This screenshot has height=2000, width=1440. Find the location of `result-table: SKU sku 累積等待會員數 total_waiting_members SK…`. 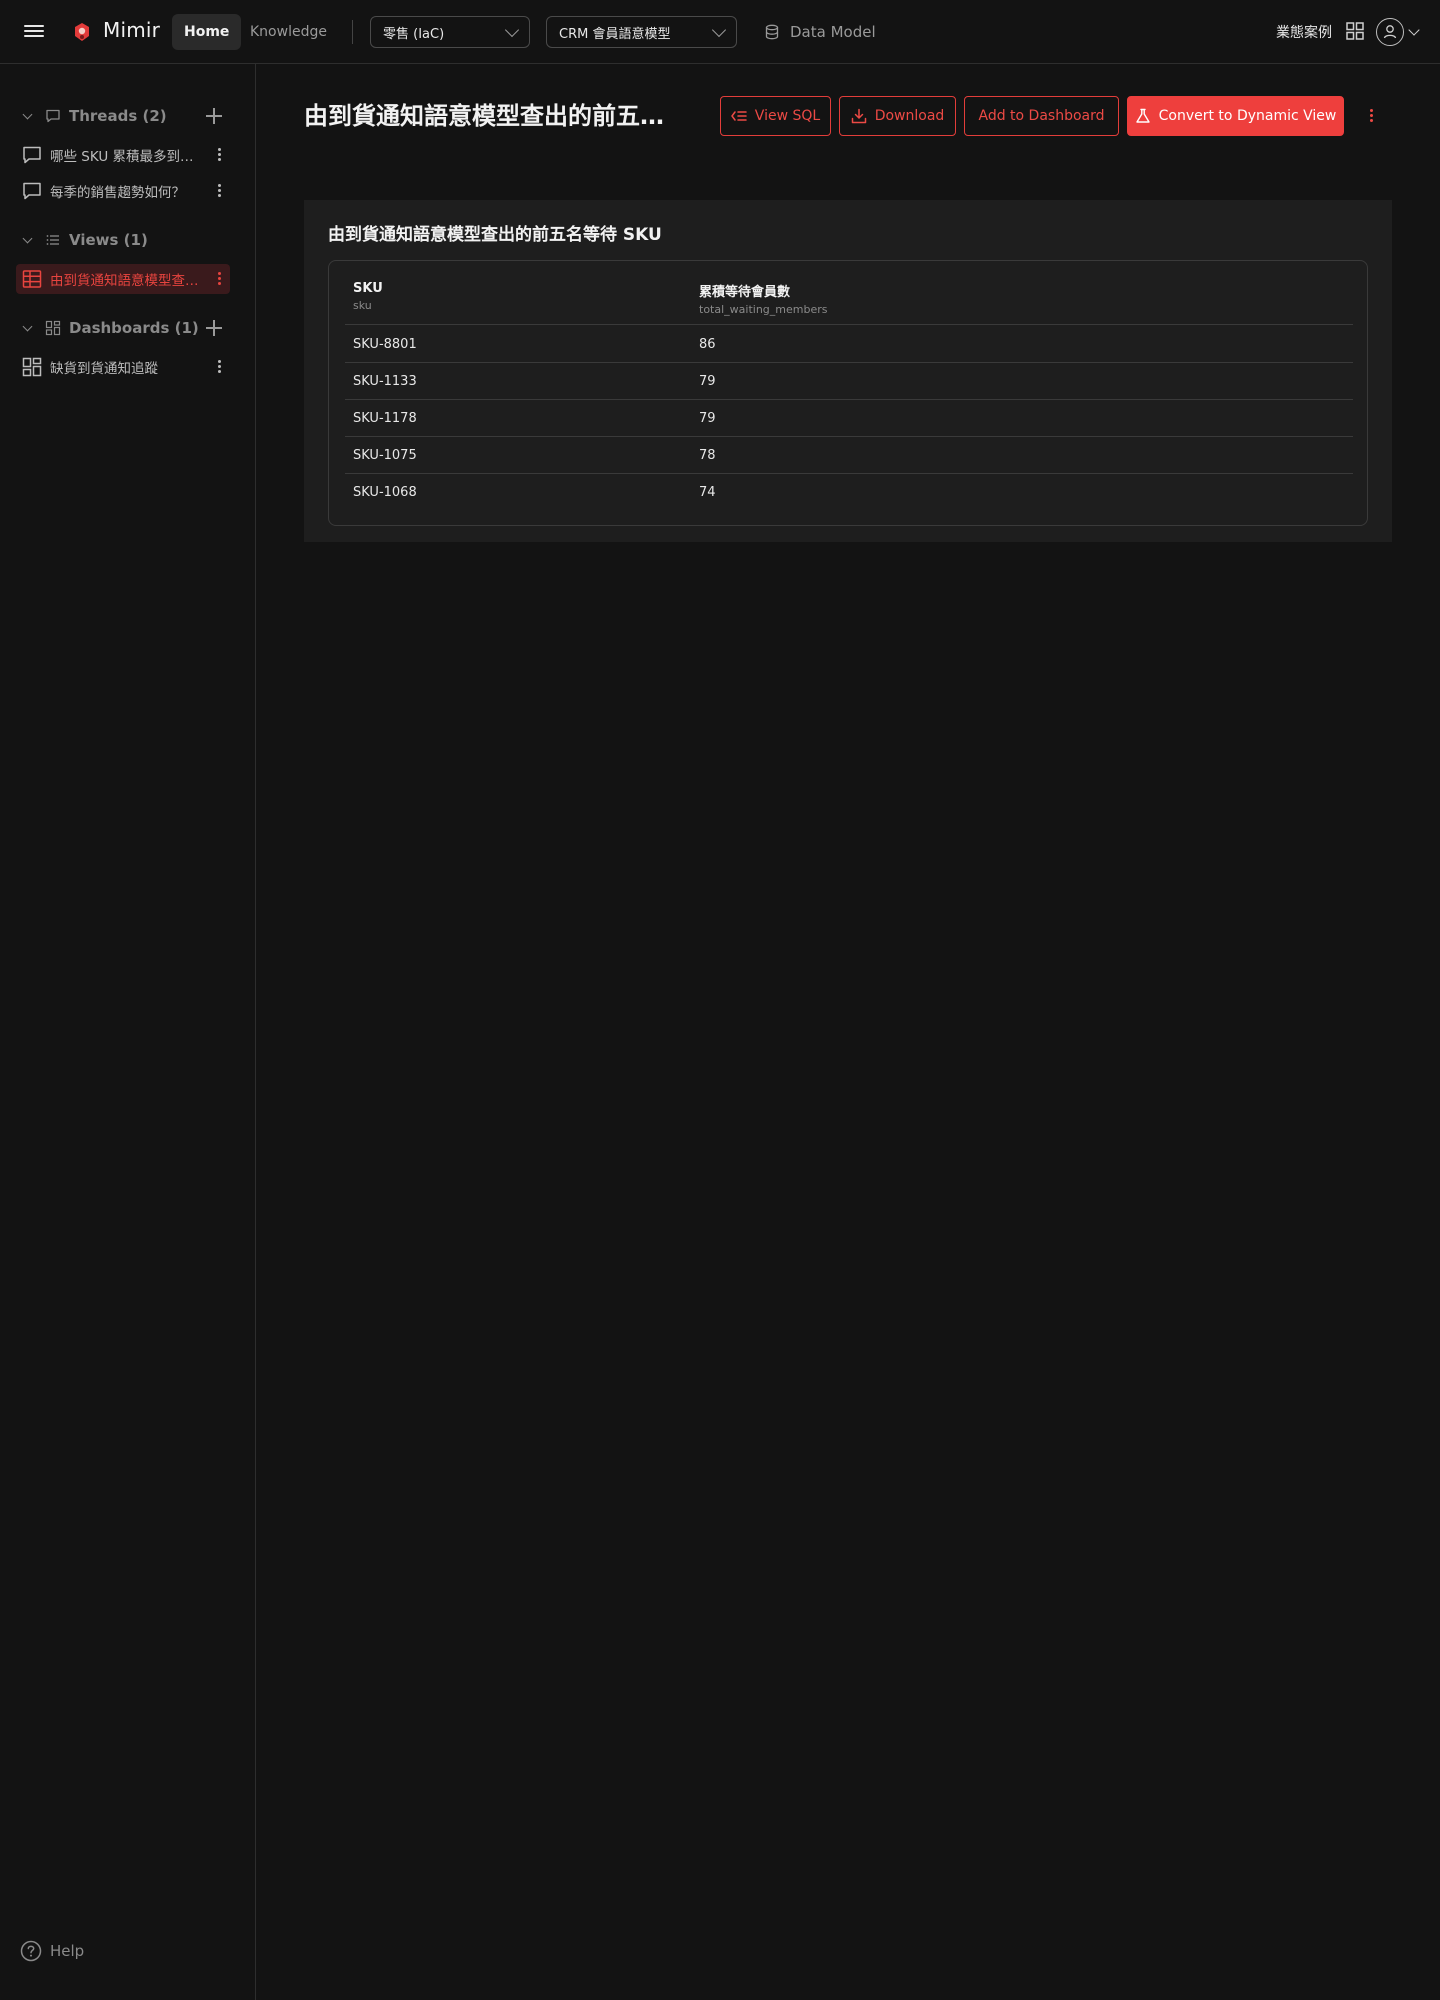

result-table: SKU sku 累積等待會員數 total_waiting_members SK… is located at coordinates (848, 393).